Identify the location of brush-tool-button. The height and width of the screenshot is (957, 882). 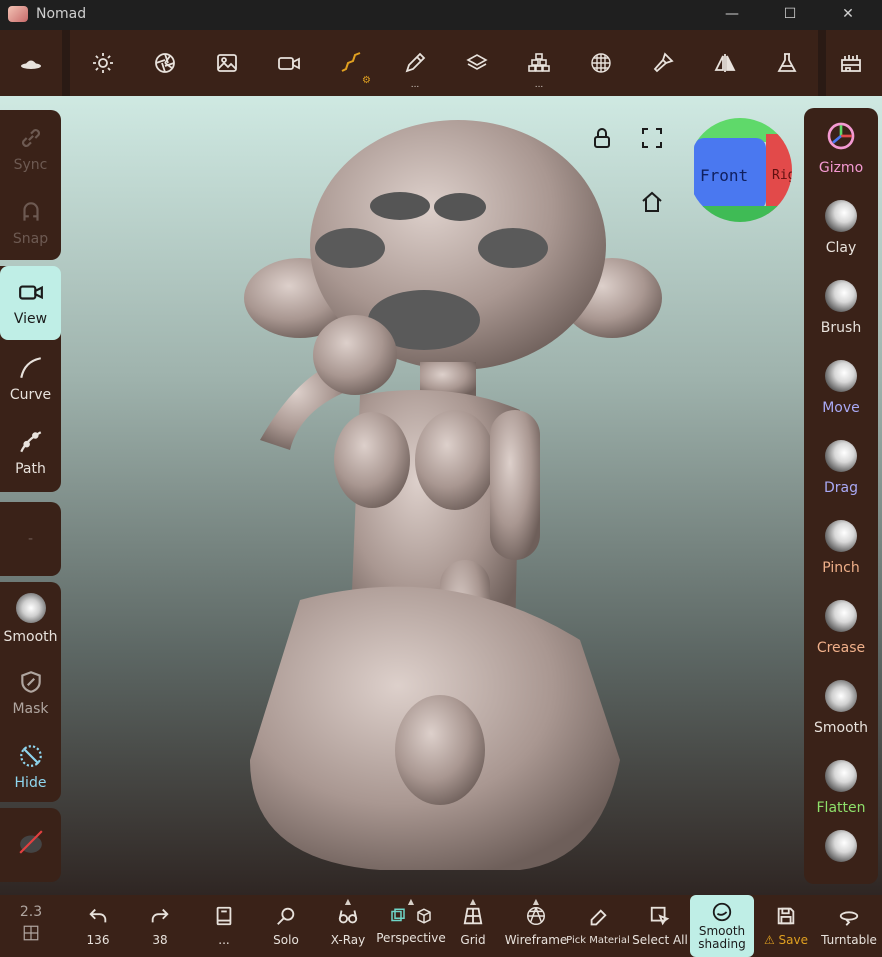
(663, 63).